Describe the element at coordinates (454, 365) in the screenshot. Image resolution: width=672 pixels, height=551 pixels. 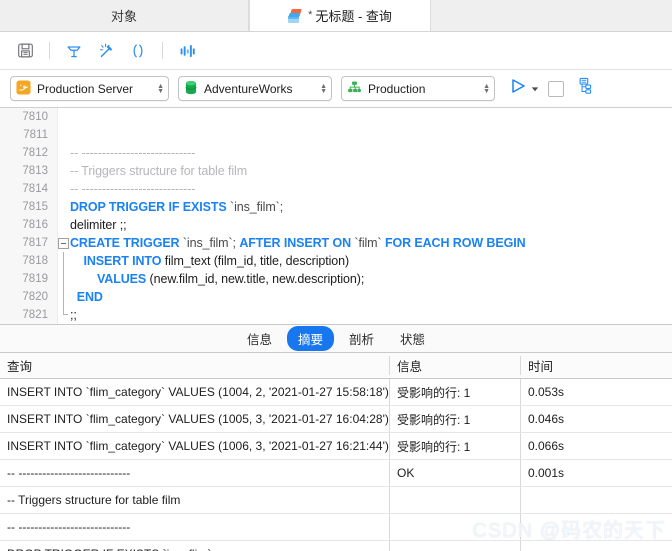
I see `column-header-info: 信息` at that location.